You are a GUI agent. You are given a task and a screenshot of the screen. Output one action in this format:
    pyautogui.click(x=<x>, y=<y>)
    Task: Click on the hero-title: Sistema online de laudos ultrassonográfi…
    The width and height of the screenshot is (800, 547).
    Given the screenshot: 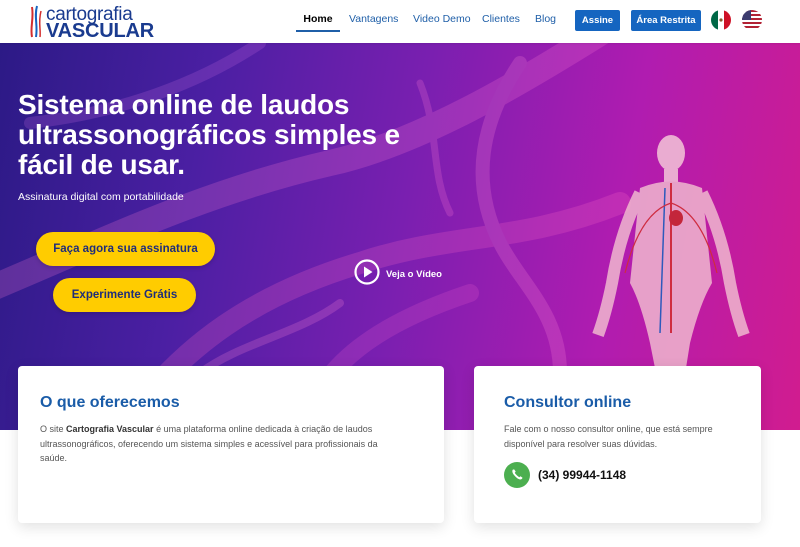 What is the action you would take?
    pyautogui.click(x=209, y=134)
    